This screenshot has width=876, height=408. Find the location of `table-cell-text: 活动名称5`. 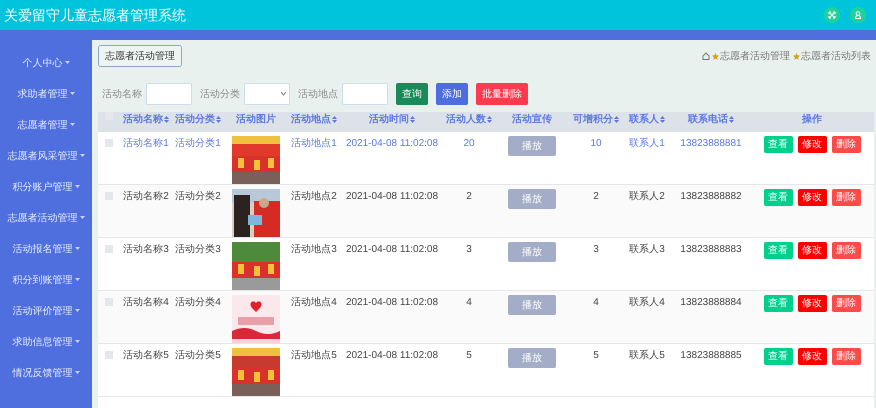

table-cell-text: 活动名称5 is located at coordinates (146, 356).